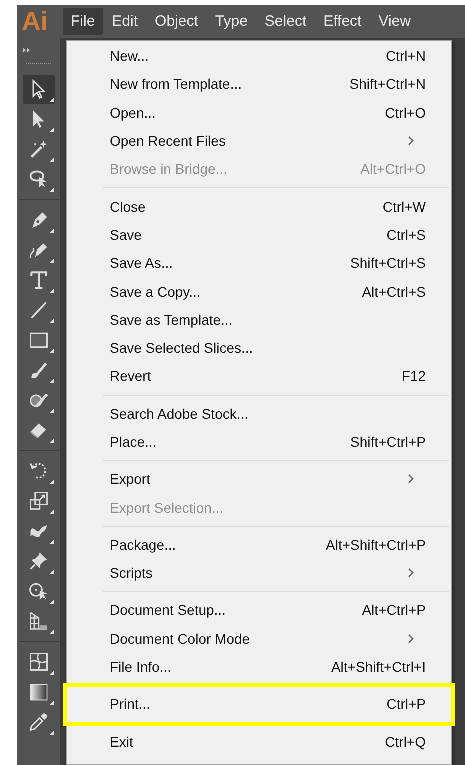 The width and height of the screenshot is (465, 765). Describe the element at coordinates (343, 21) in the screenshot. I see `menu-bar-item: Effect` at that location.